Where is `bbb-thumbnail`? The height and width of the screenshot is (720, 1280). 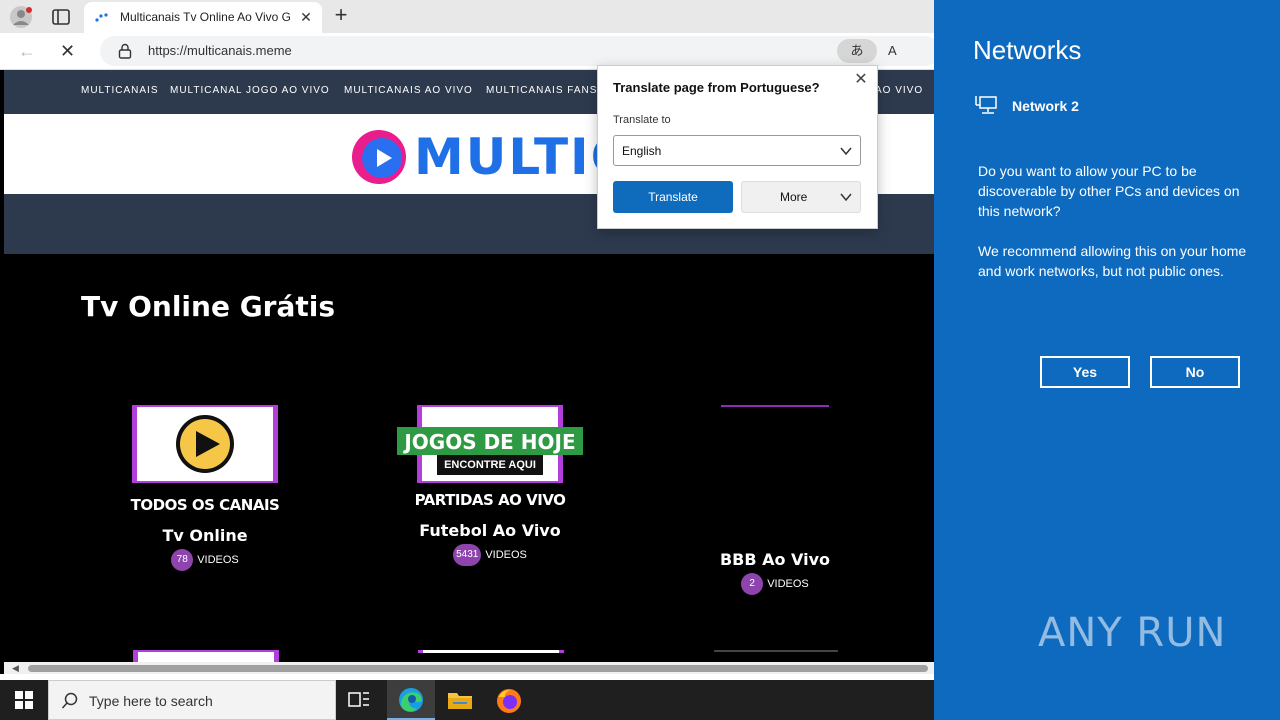 bbb-thumbnail is located at coordinates (775, 406).